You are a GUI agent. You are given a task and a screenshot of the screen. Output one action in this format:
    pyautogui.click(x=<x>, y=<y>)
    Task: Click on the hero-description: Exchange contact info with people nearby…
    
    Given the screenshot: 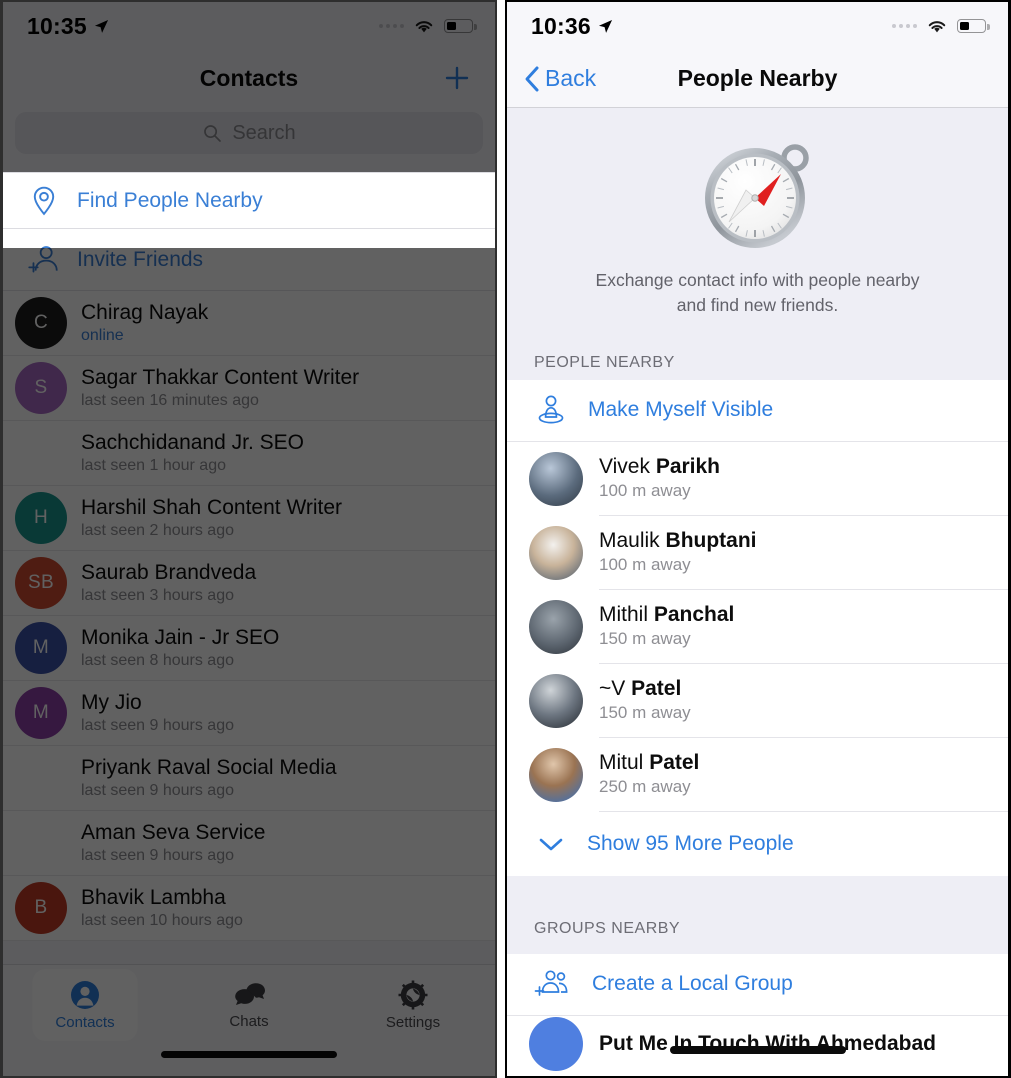 What is the action you would take?
    pyautogui.click(x=757, y=293)
    